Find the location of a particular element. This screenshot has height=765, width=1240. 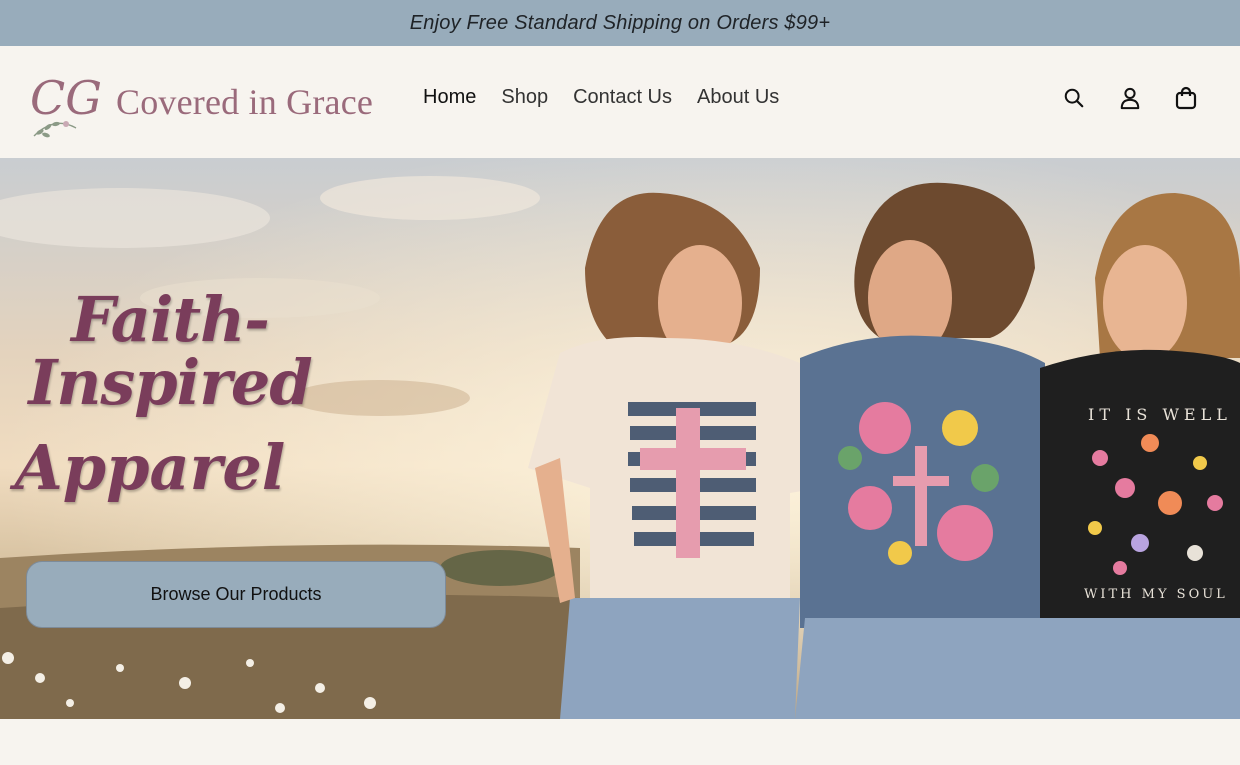

header-icons is located at coordinates (1130, 98).